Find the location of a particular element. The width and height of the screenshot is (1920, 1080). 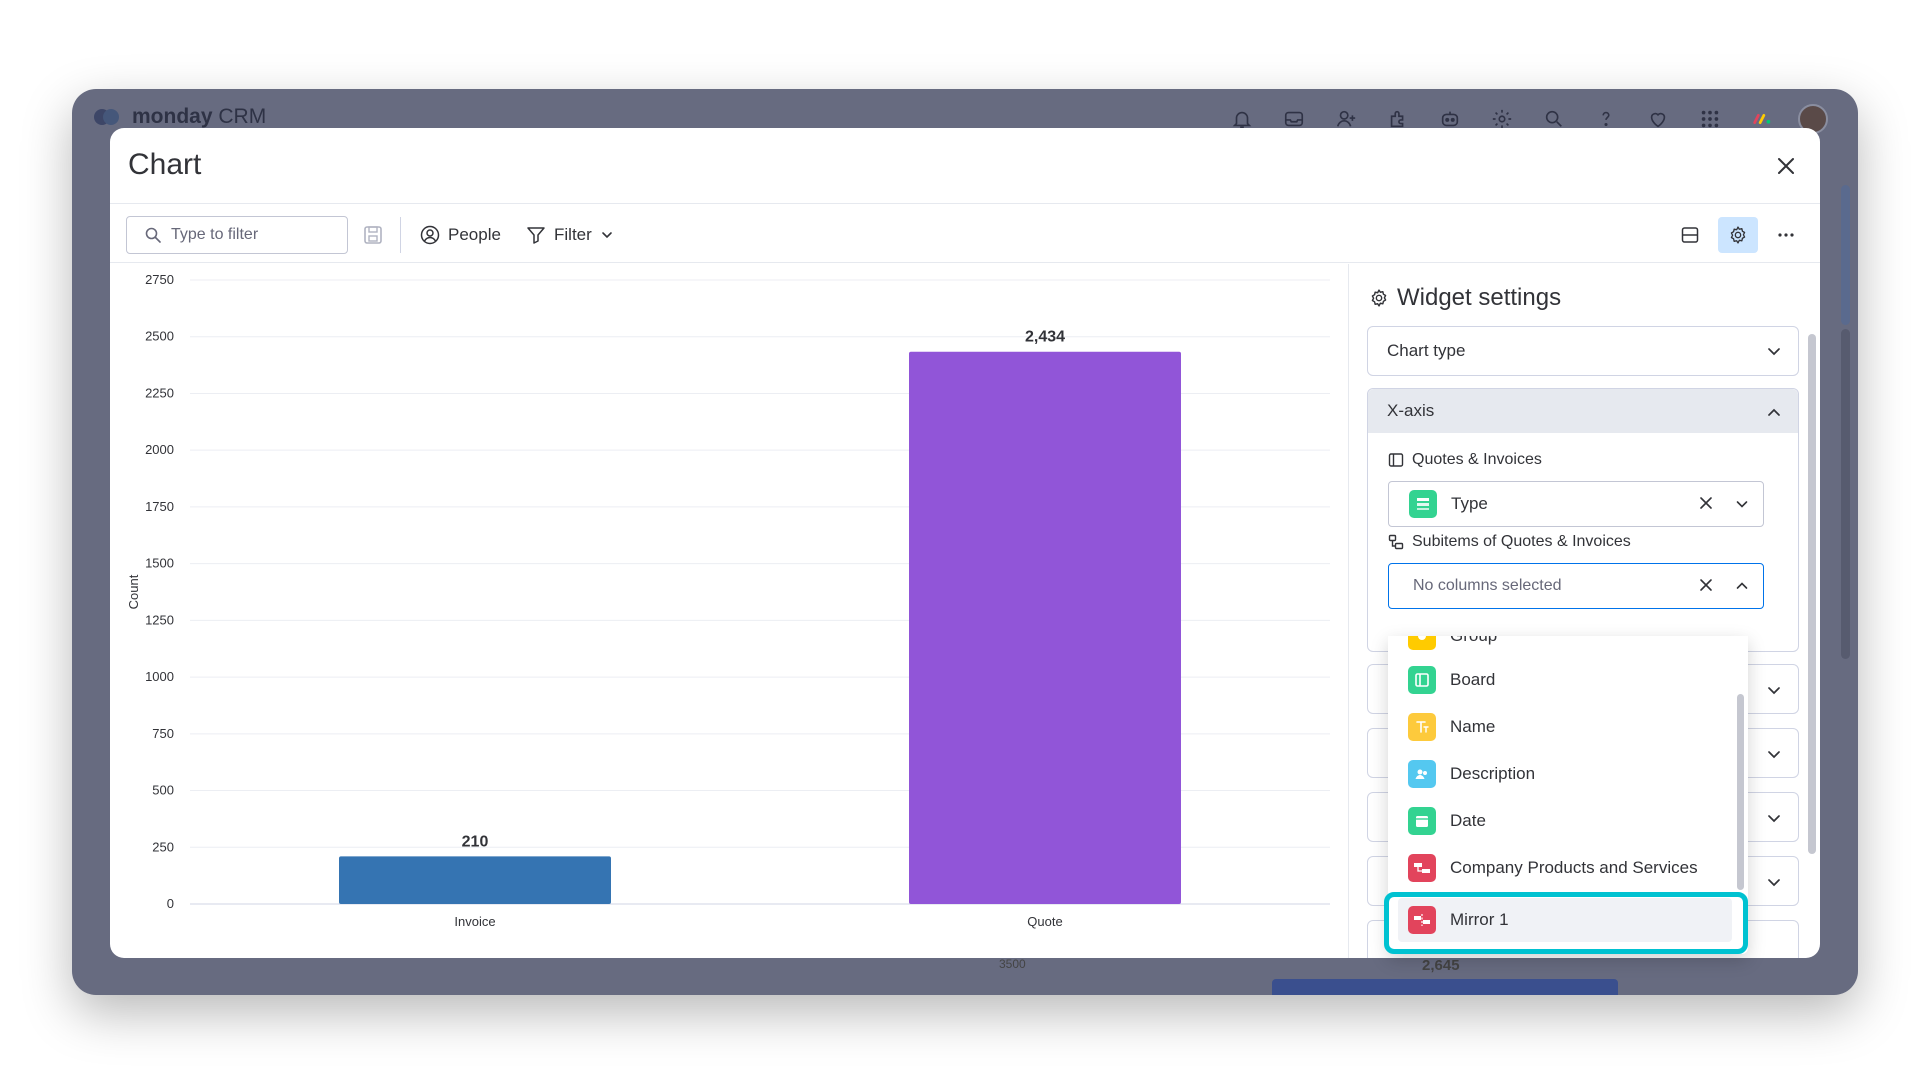

person-circle-icon is located at coordinates (430, 235).